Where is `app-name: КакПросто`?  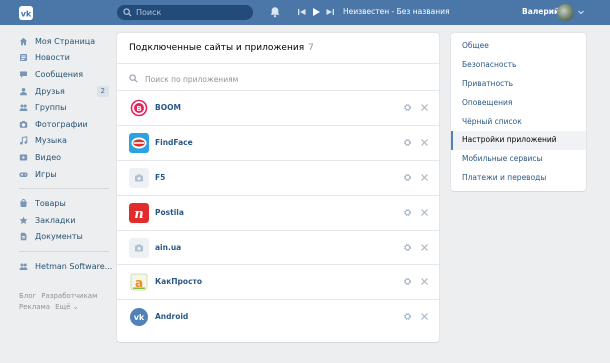 app-name: КакПросто is located at coordinates (178, 281).